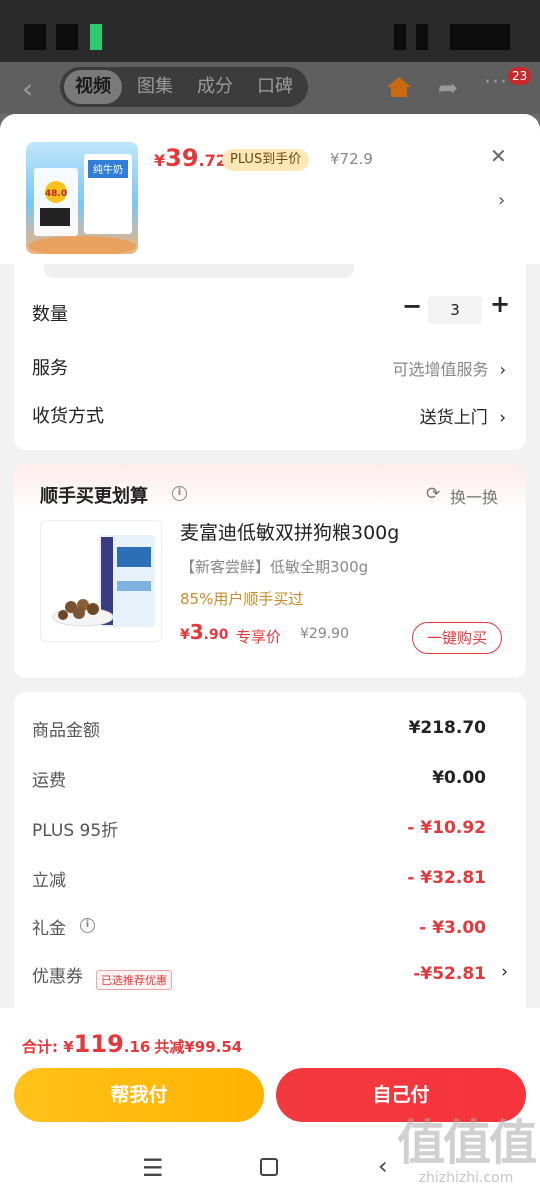  Describe the element at coordinates (134, 980) in the screenshot. I see `coupon-tag: 已选推荐优惠` at that location.